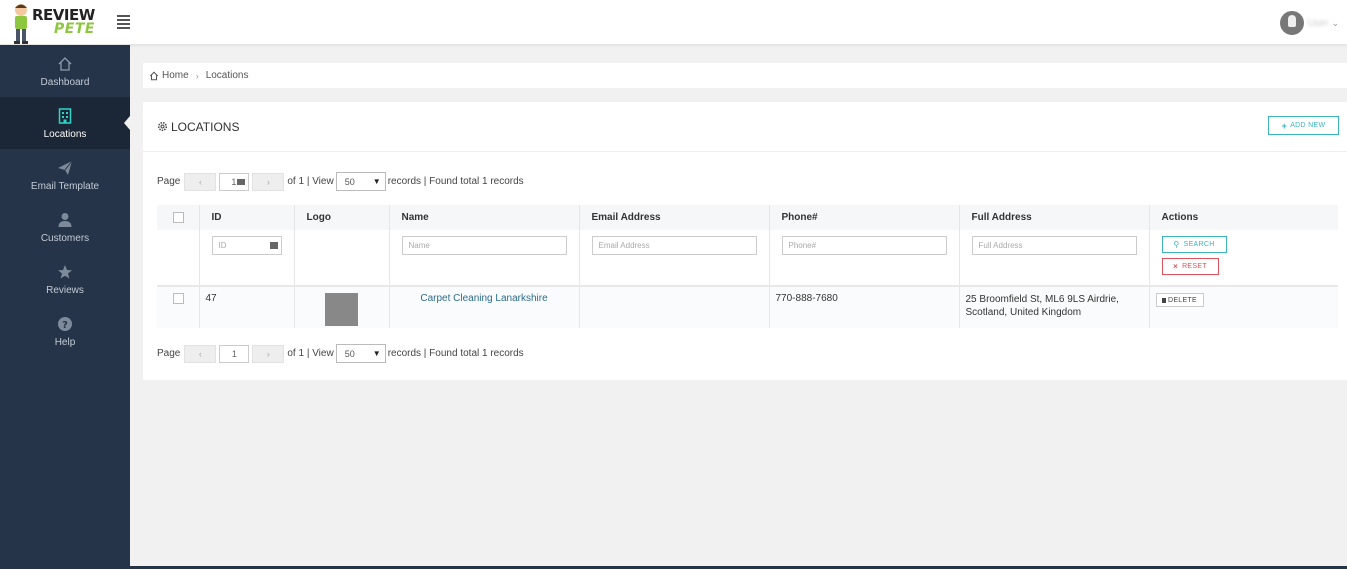 The height and width of the screenshot is (569, 1347). What do you see at coordinates (178, 298) in the screenshot?
I see `row-checkbox` at bounding box center [178, 298].